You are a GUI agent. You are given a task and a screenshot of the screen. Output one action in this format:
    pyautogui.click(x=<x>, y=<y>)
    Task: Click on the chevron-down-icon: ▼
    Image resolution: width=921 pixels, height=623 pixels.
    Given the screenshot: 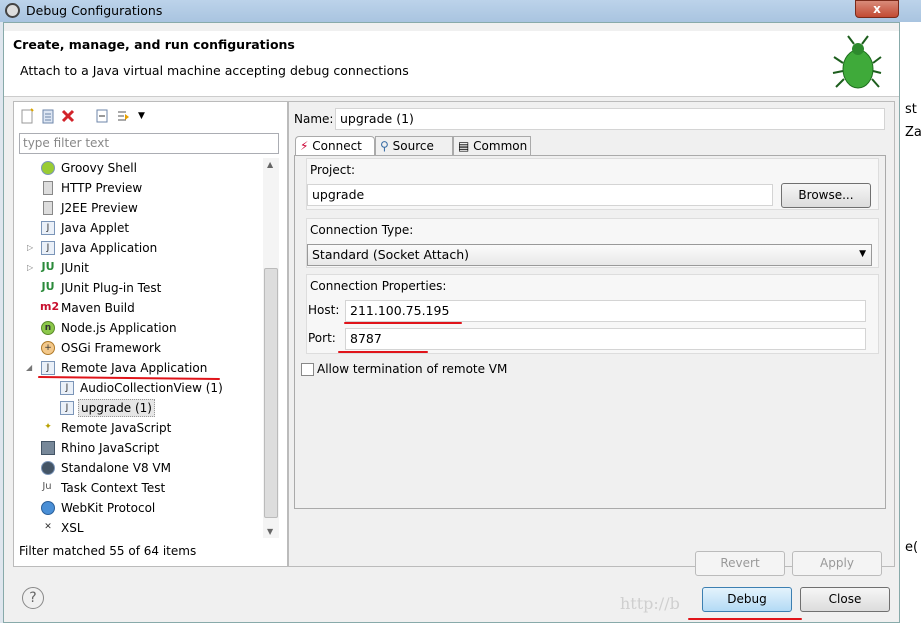 What is the action you would take?
    pyautogui.click(x=862, y=254)
    